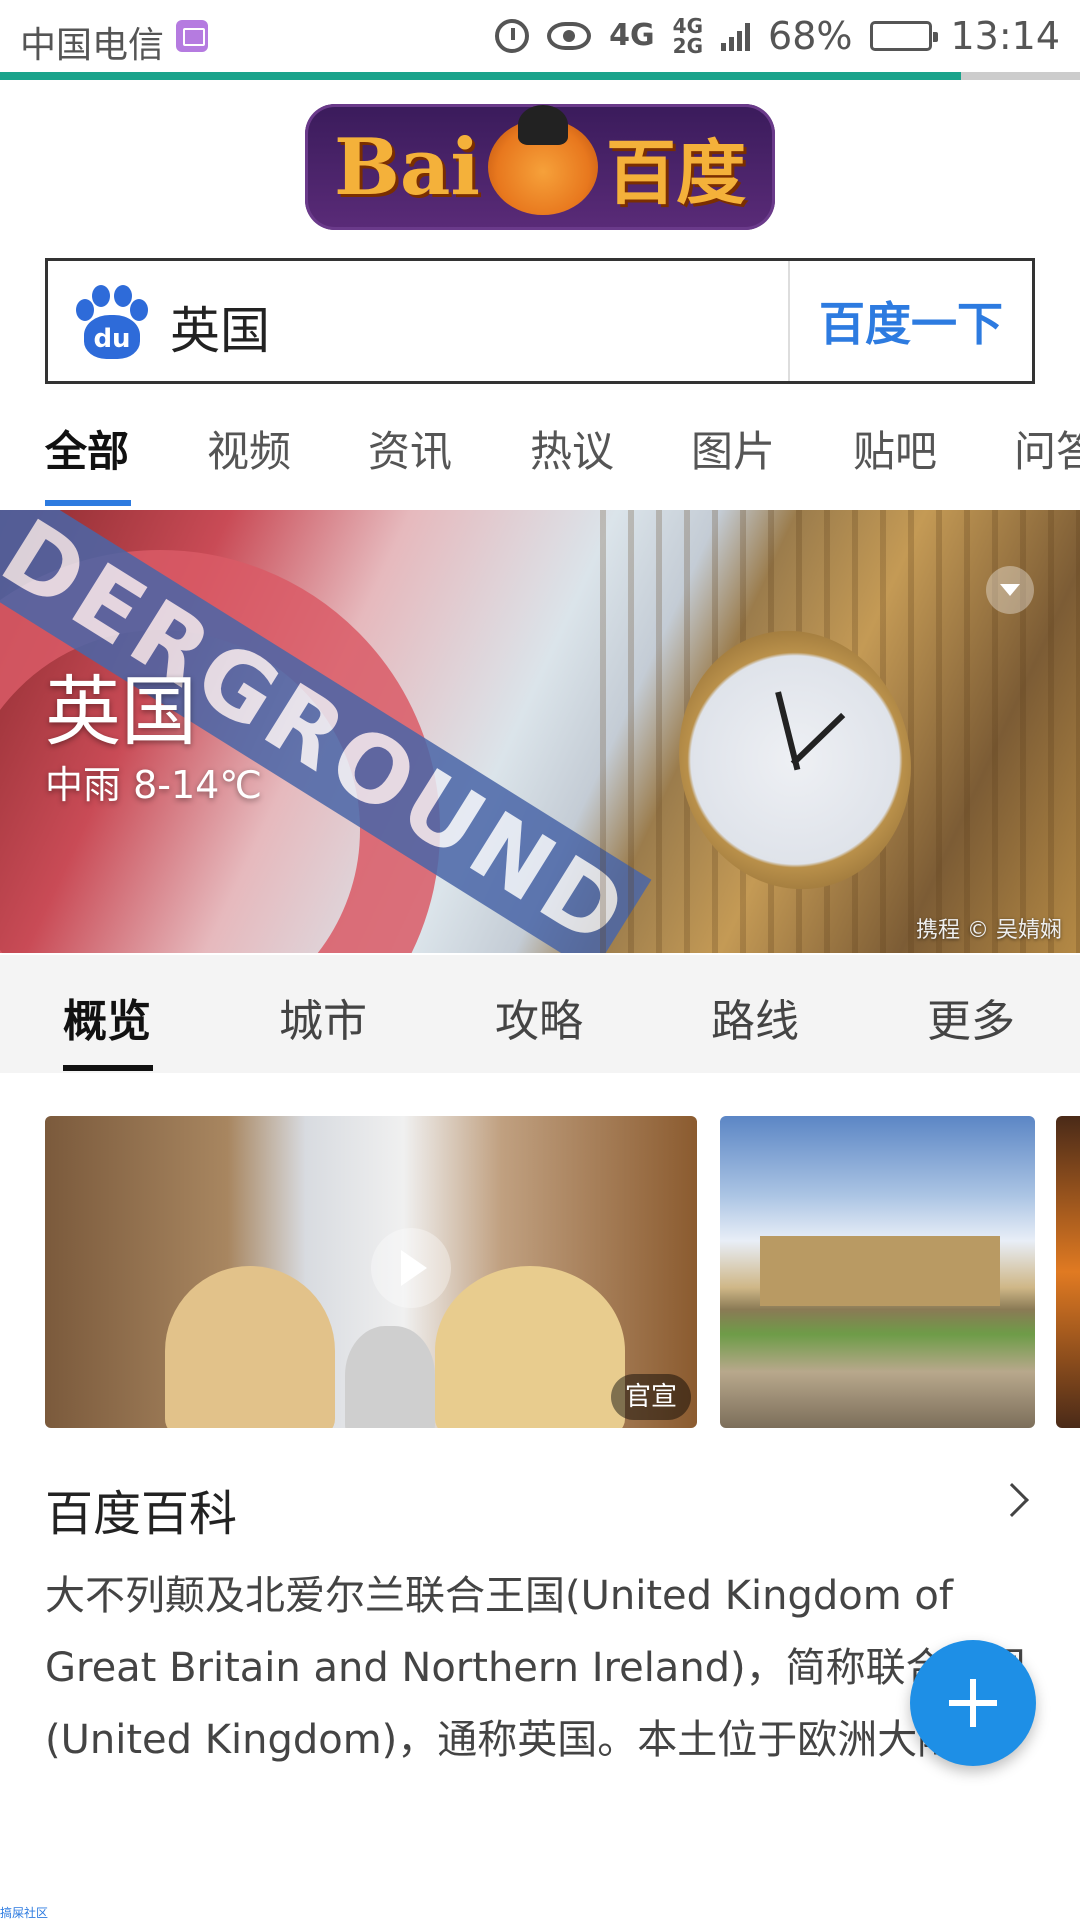 Image resolution: width=1080 pixels, height=1921 pixels. Describe the element at coordinates (112, 337) in the screenshot. I see `paw-text: du` at that location.